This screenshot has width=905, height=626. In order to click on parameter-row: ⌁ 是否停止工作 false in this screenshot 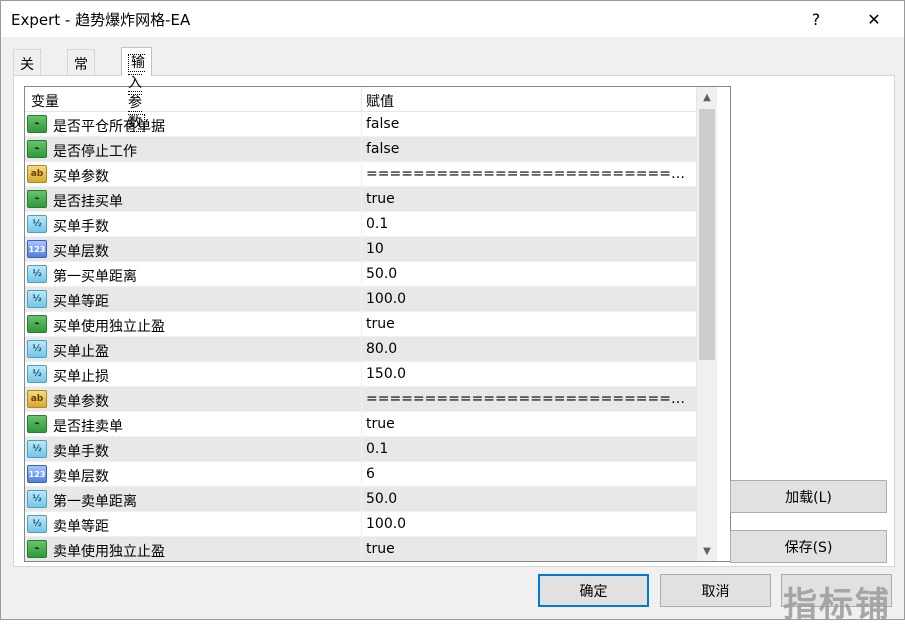, I will do `click(360, 149)`.